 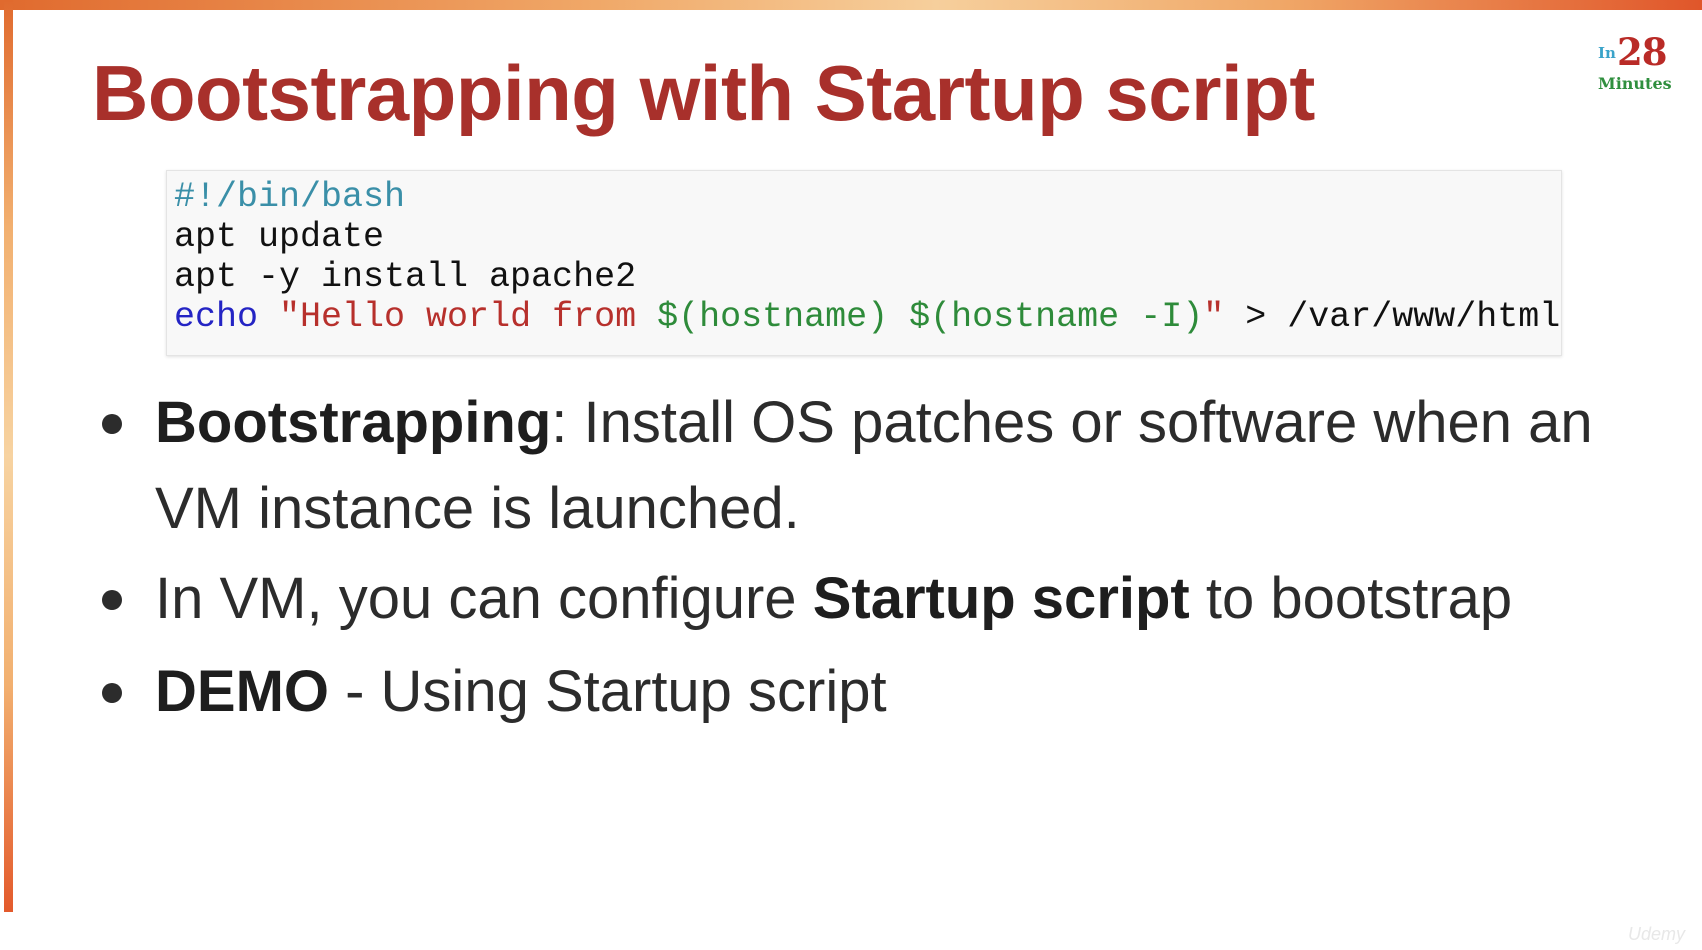 I want to click on code-string-space, so click(x=898, y=317).